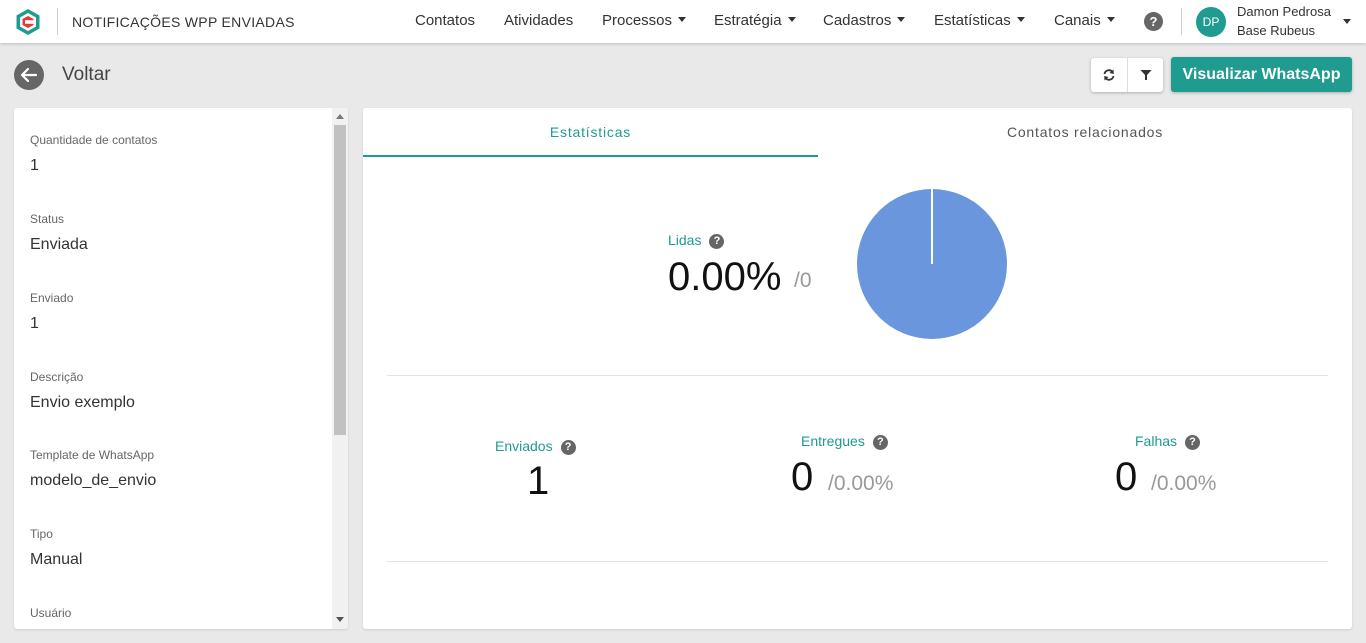 The width and height of the screenshot is (1366, 643). What do you see at coordinates (748, 20) in the screenshot?
I see `nav-label: Estratégia` at bounding box center [748, 20].